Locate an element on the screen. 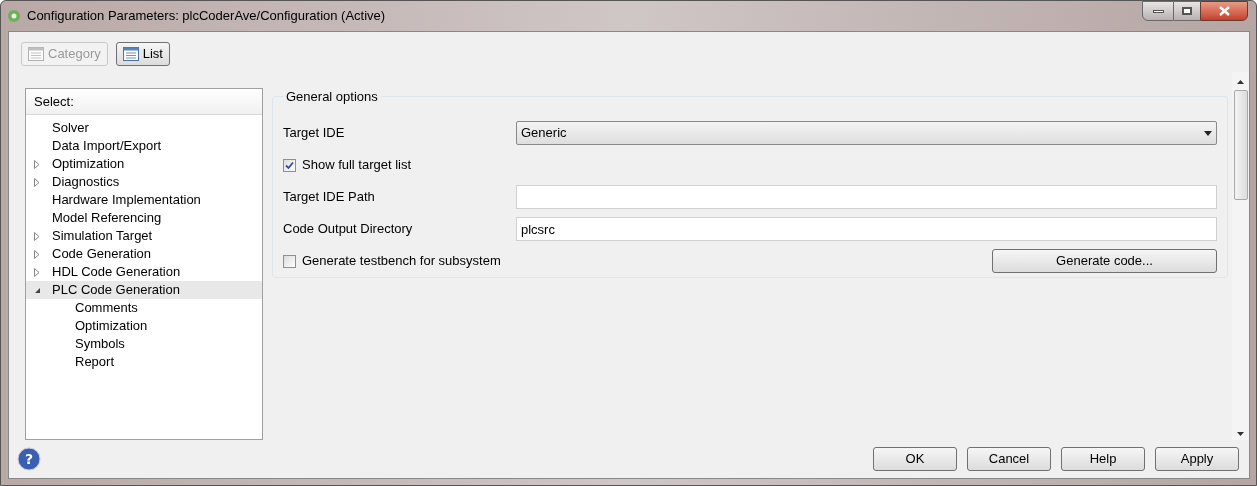  field-label: Target IDE is located at coordinates (314, 133).